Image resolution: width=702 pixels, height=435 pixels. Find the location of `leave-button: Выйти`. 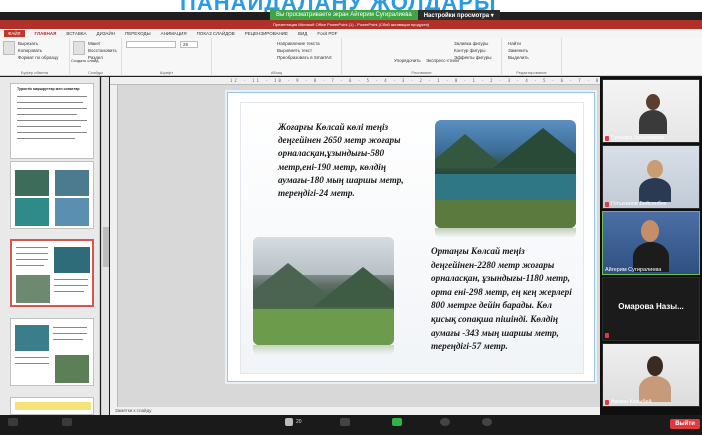

leave-button: Выйти is located at coordinates (685, 424).